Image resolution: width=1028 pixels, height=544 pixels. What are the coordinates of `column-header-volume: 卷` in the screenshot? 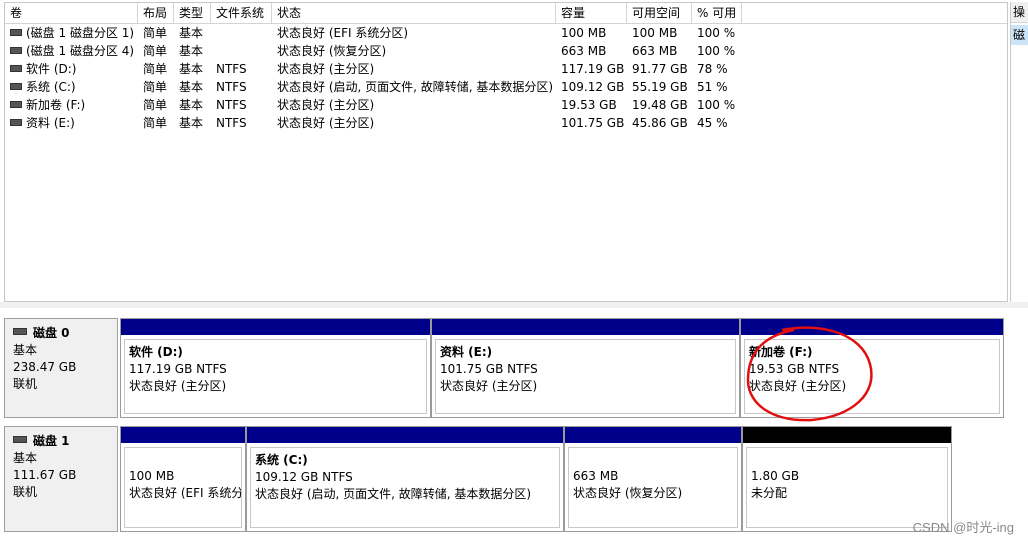 It's located at (71, 13).